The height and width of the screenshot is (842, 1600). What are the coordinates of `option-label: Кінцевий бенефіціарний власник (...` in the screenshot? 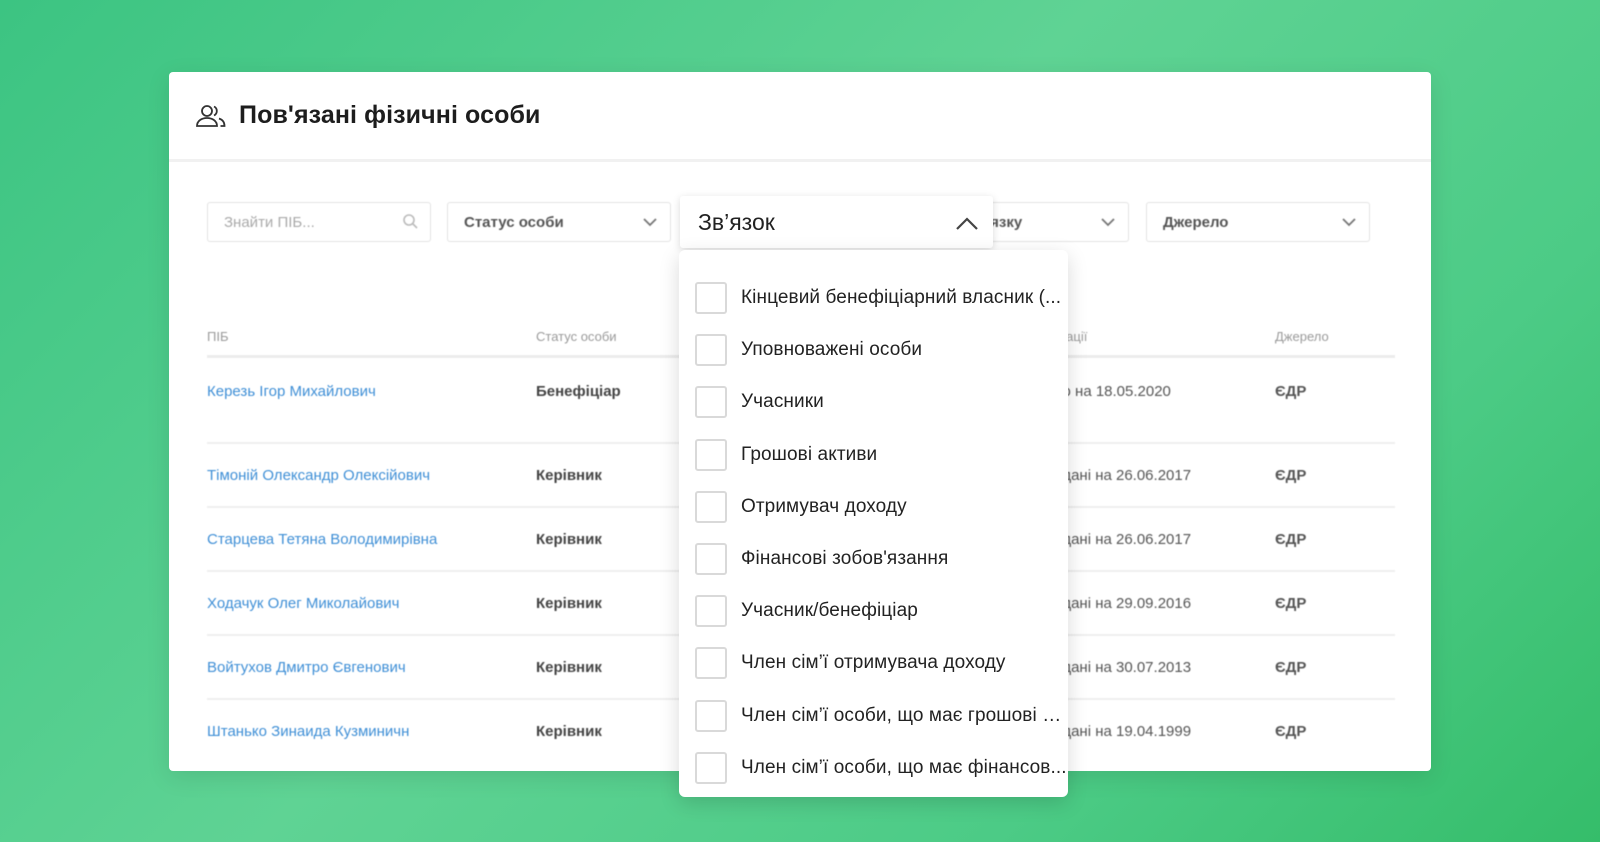 It's located at (901, 298).